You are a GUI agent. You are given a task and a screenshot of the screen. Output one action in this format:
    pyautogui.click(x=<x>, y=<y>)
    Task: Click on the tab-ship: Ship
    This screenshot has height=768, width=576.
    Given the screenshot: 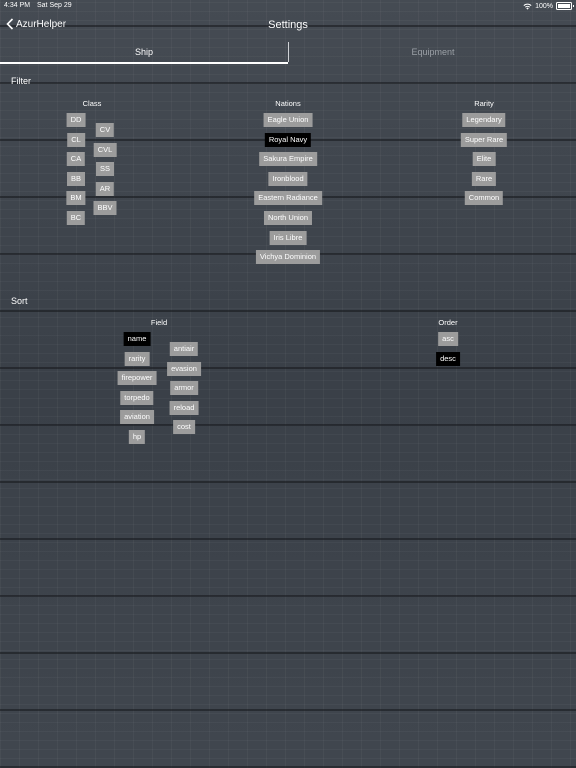 What is the action you would take?
    pyautogui.click(x=144, y=53)
    